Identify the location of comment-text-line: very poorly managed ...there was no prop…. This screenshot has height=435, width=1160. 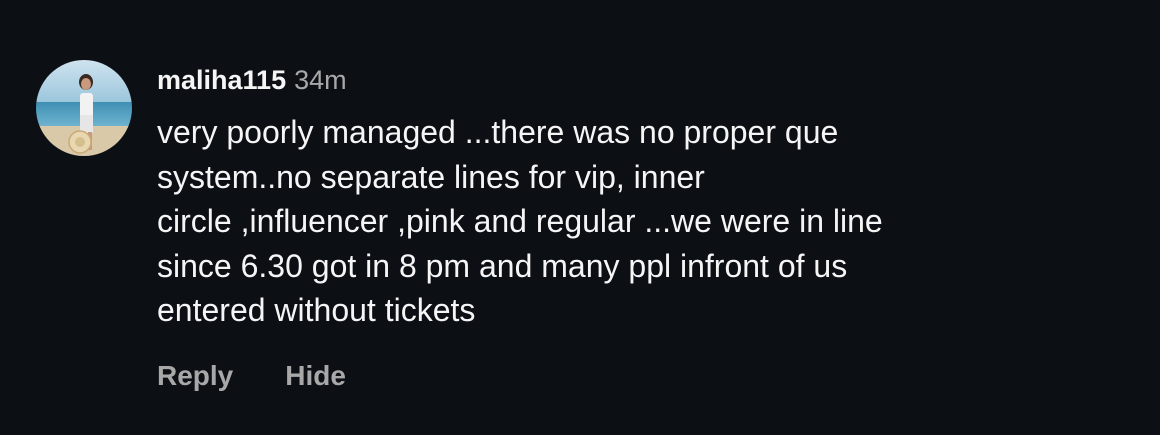
(498, 132).